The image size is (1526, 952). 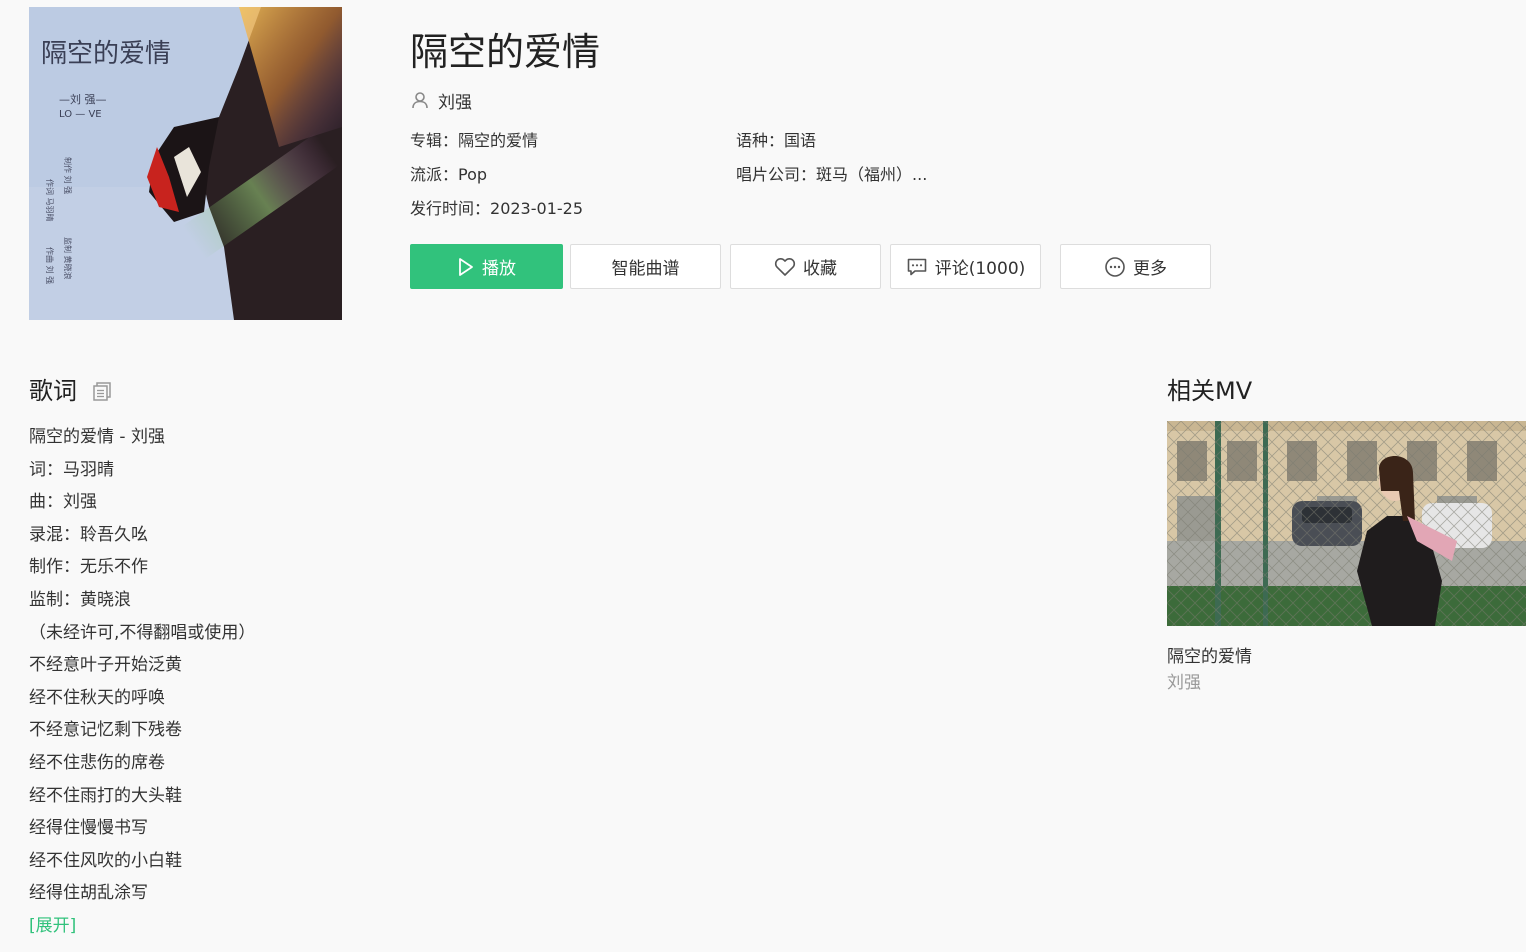 What do you see at coordinates (83, 99) in the screenshot?
I see `svg-text: —刘 强—` at bounding box center [83, 99].